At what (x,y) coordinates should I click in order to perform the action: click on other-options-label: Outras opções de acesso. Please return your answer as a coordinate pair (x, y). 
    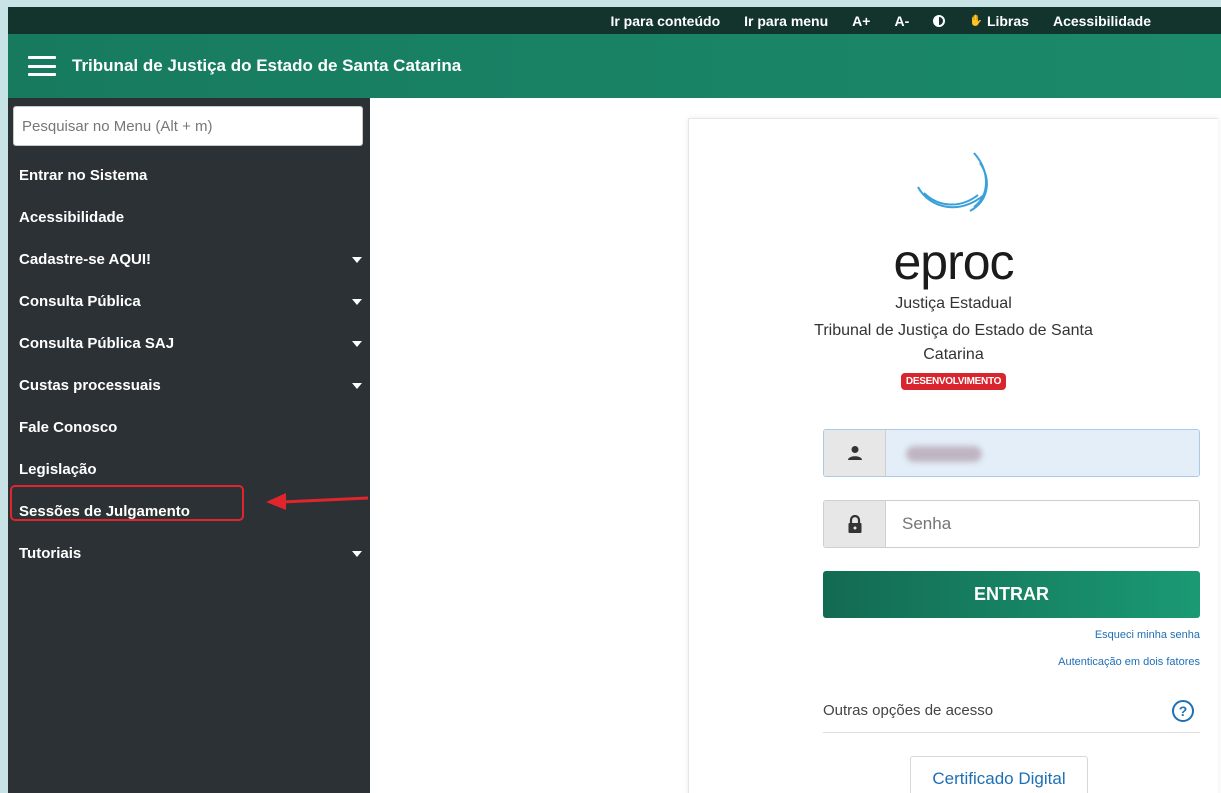
    Looking at the image, I should click on (908, 710).